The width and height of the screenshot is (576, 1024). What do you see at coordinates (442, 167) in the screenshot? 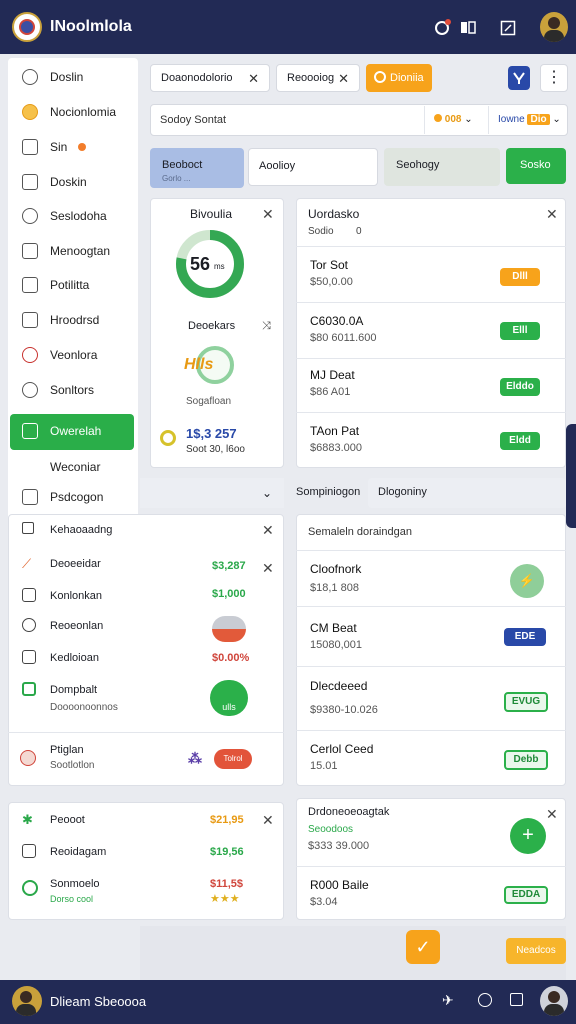
I see `tab-seohogy: Seohogy` at bounding box center [442, 167].